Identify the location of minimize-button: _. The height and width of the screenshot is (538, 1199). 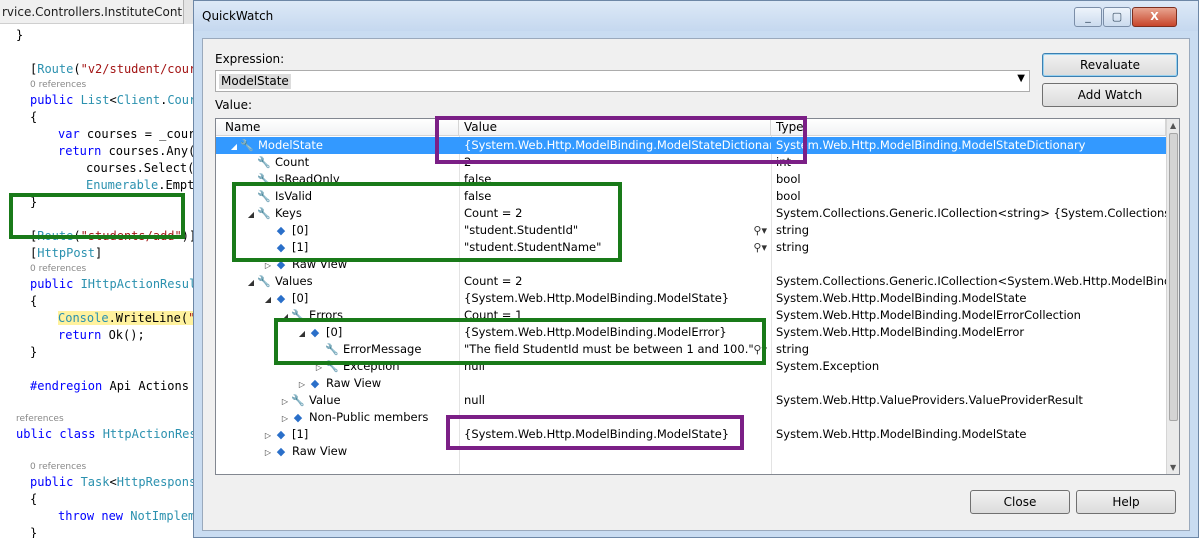
(1088, 17).